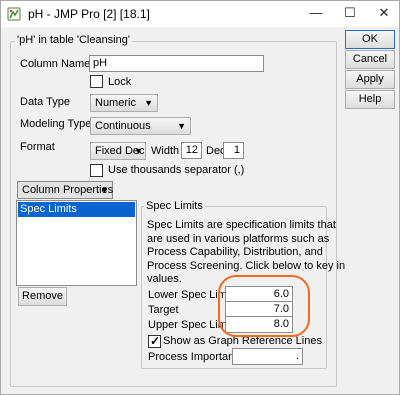  What do you see at coordinates (164, 279) in the screenshot?
I see `description-line: values.` at bounding box center [164, 279].